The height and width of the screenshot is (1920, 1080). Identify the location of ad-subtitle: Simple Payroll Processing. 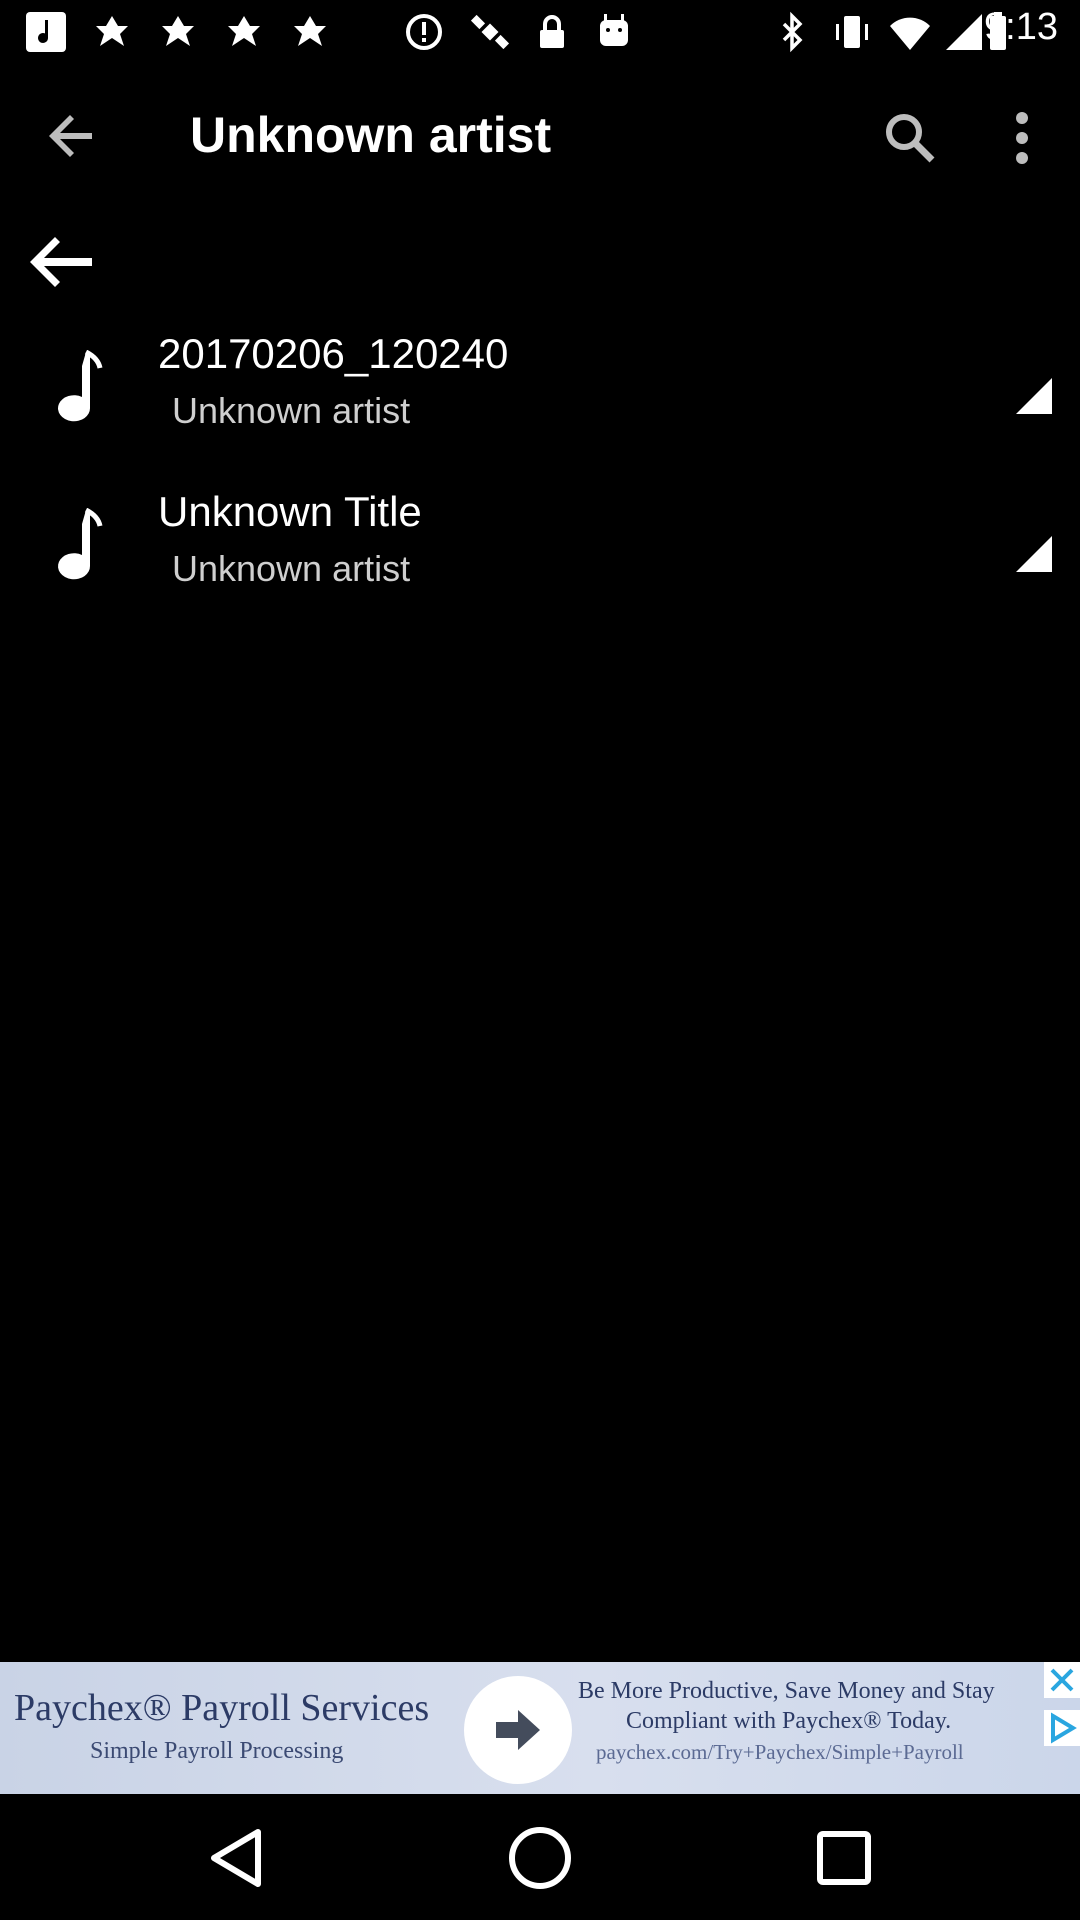
(217, 1751).